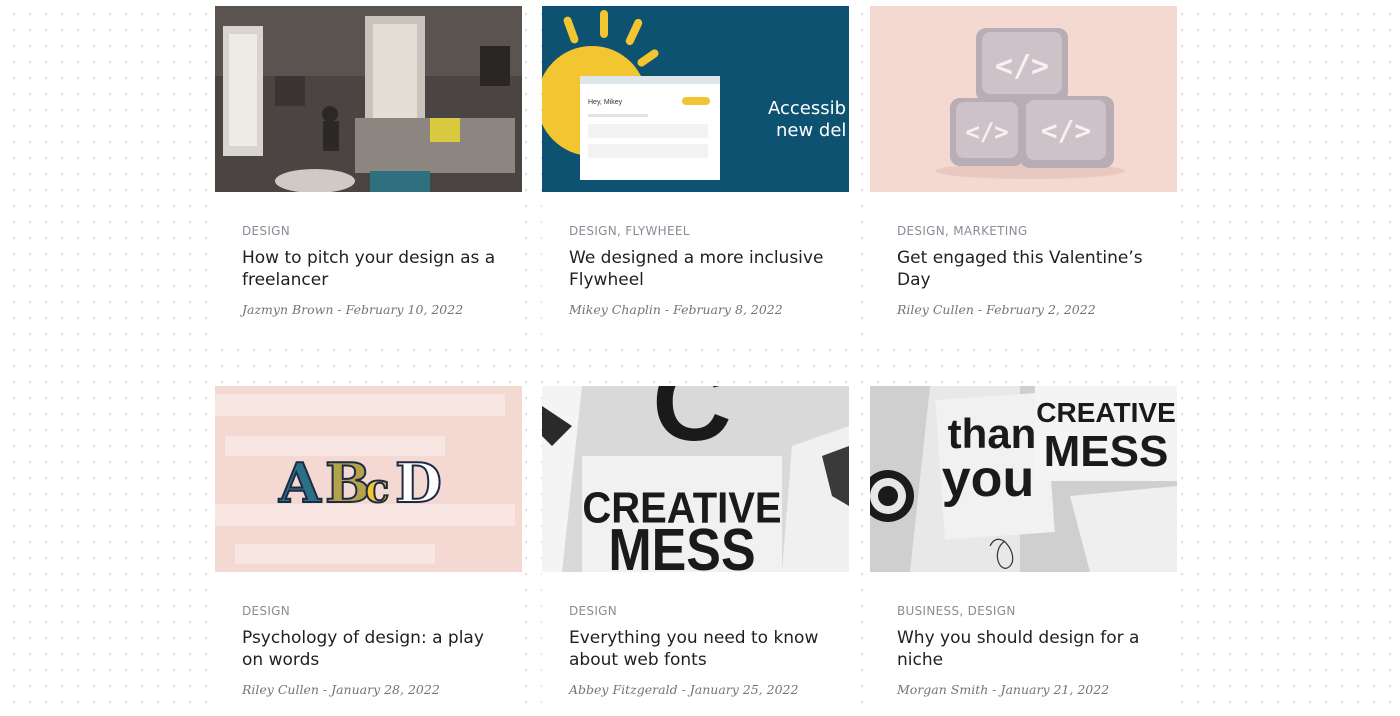 The image size is (1400, 716). Describe the element at coordinates (744, 689) in the screenshot. I see `post-date: January 25, 2022` at that location.